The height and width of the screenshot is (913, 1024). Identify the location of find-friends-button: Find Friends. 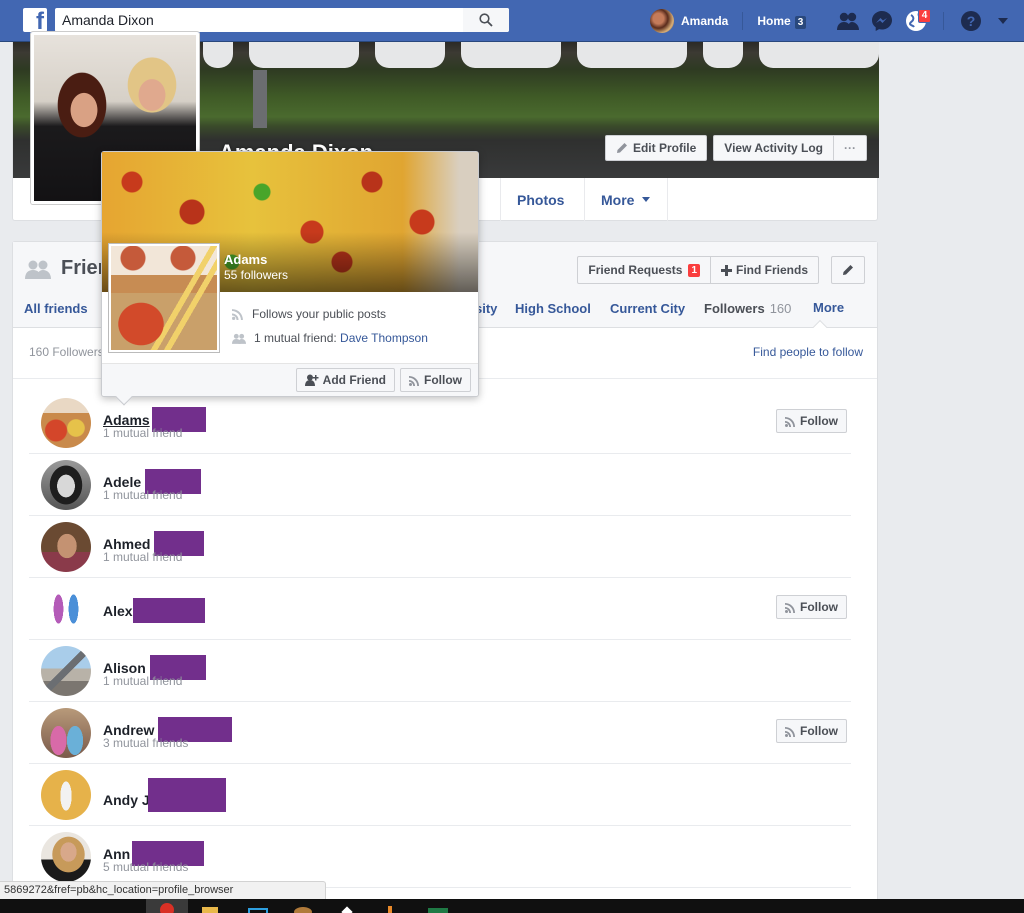
(764, 270).